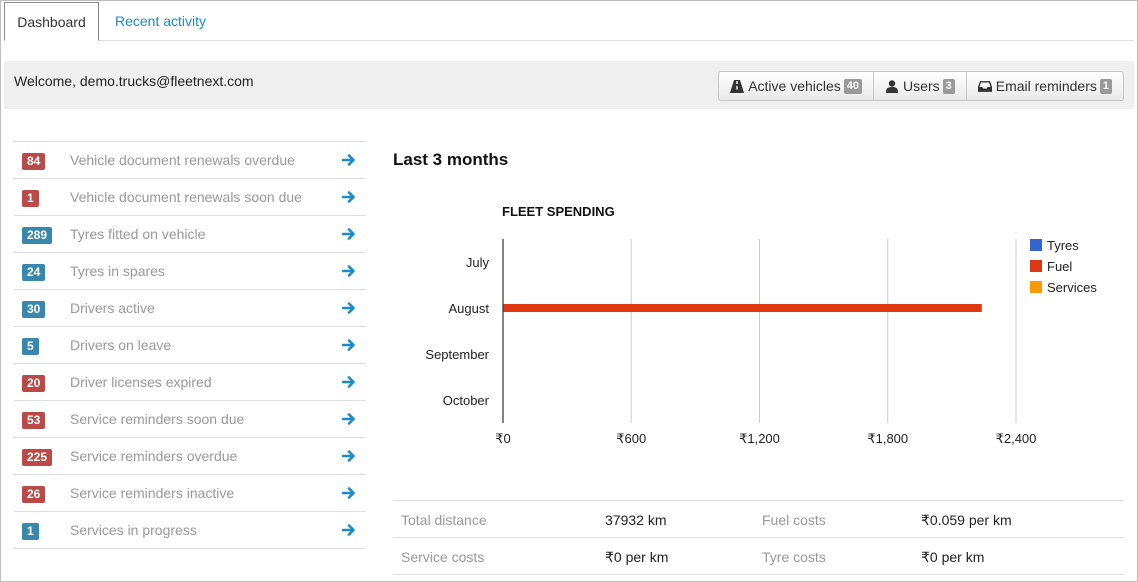 The width and height of the screenshot is (1138, 582). Describe the element at coordinates (1059, 266) in the screenshot. I see `legend-label: Fuel` at that location.